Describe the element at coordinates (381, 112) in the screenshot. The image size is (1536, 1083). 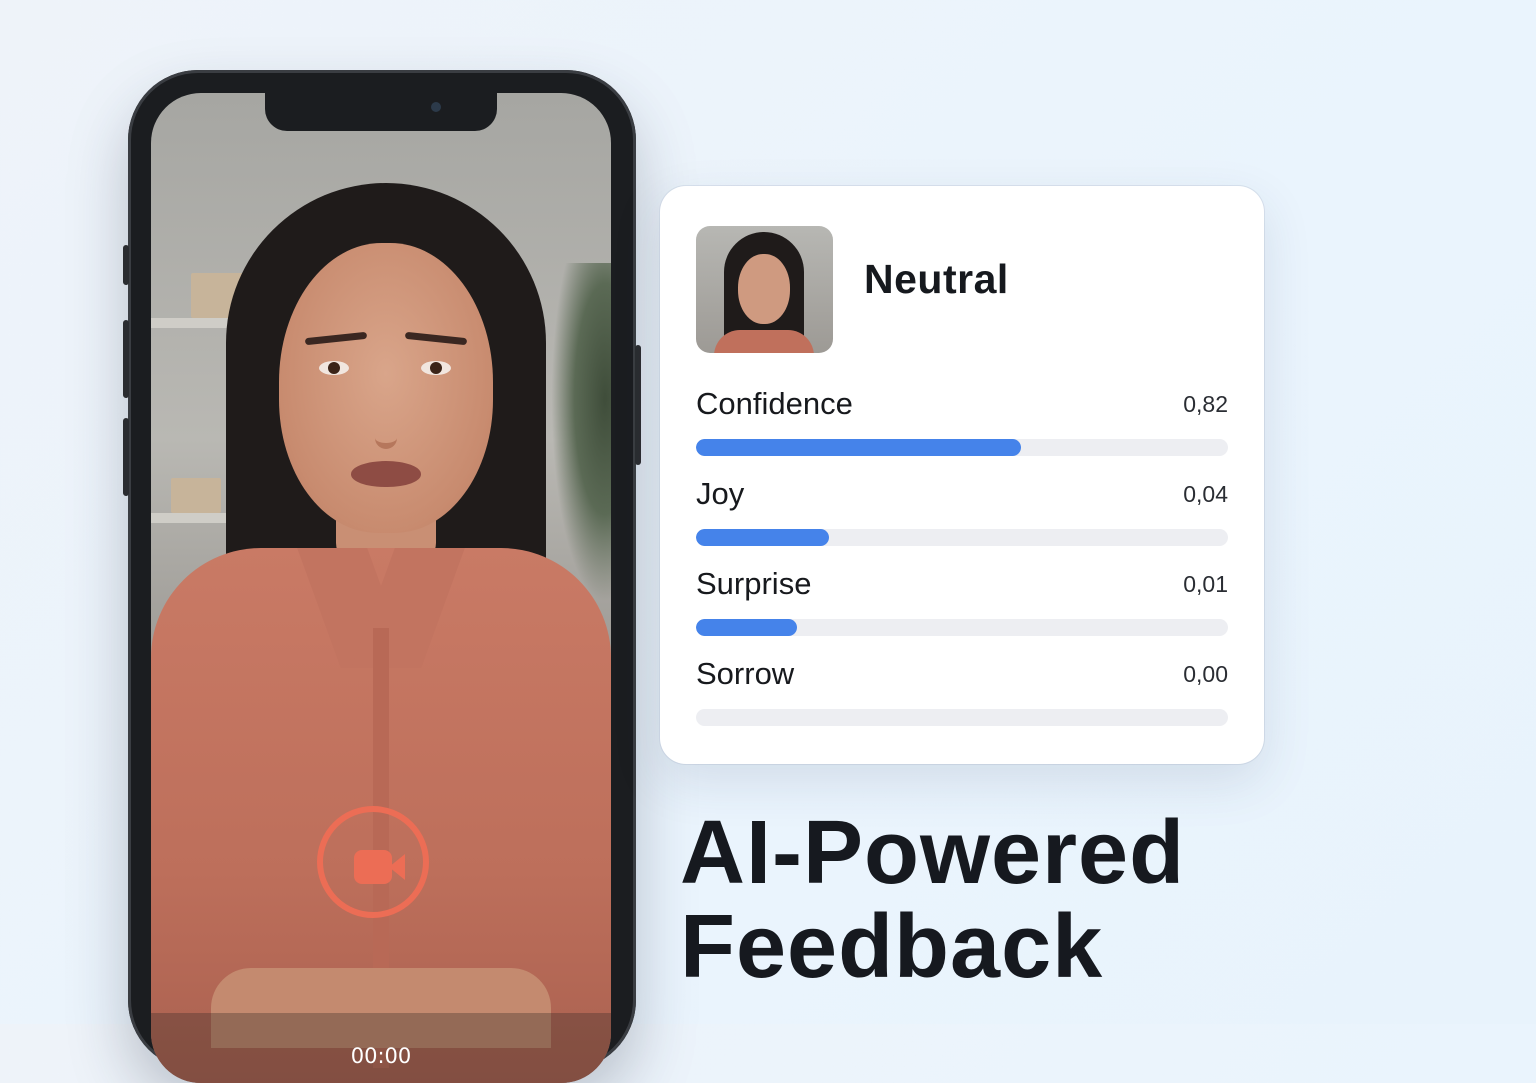
I see `phone-notch` at that location.